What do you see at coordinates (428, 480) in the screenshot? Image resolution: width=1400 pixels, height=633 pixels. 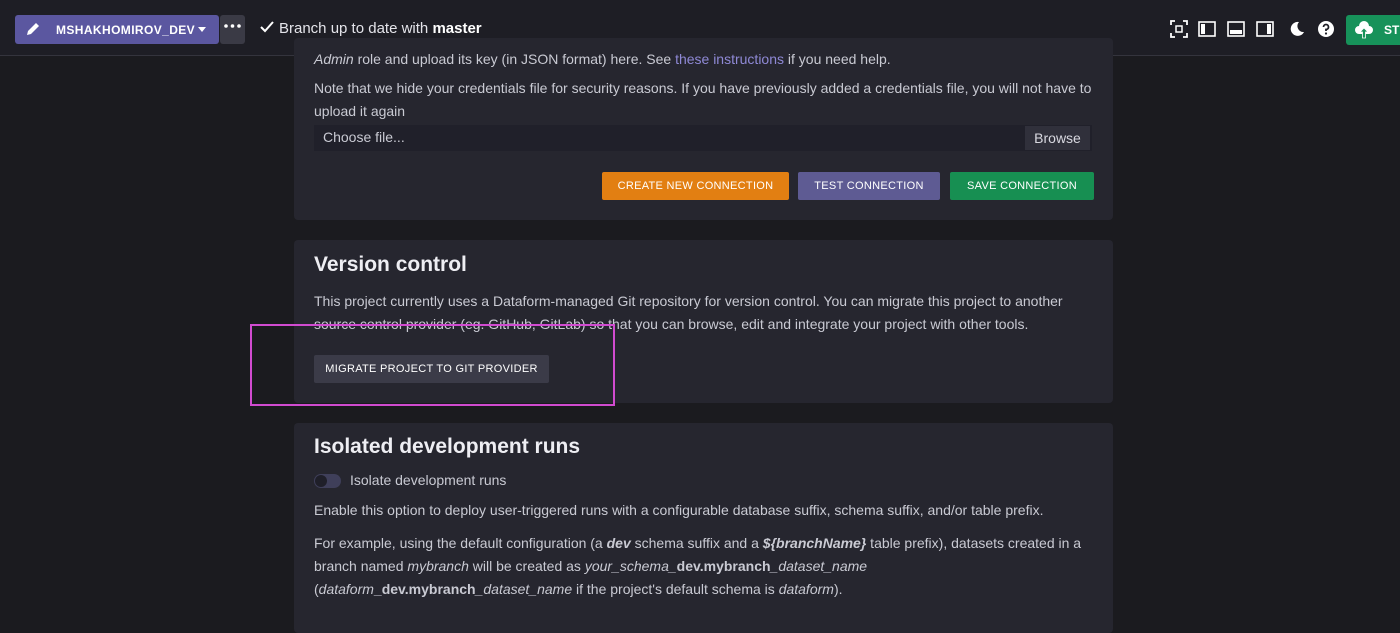 I see `isolate-runs-label: Isolate development runs` at bounding box center [428, 480].